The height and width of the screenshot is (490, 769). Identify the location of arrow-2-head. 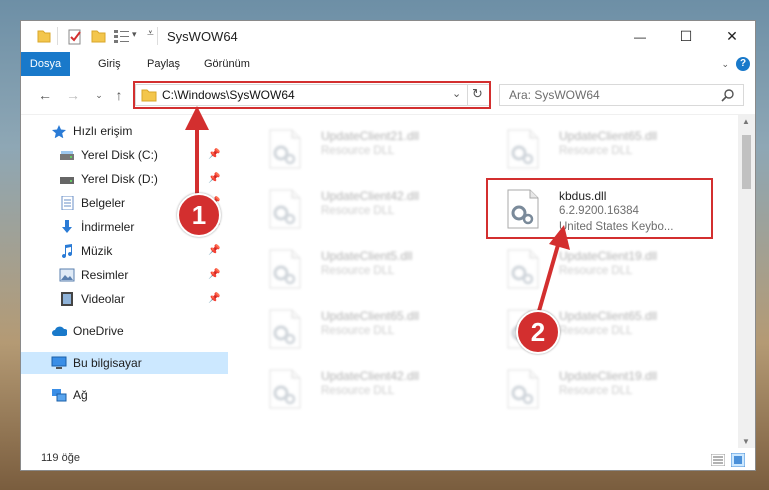
(559, 237).